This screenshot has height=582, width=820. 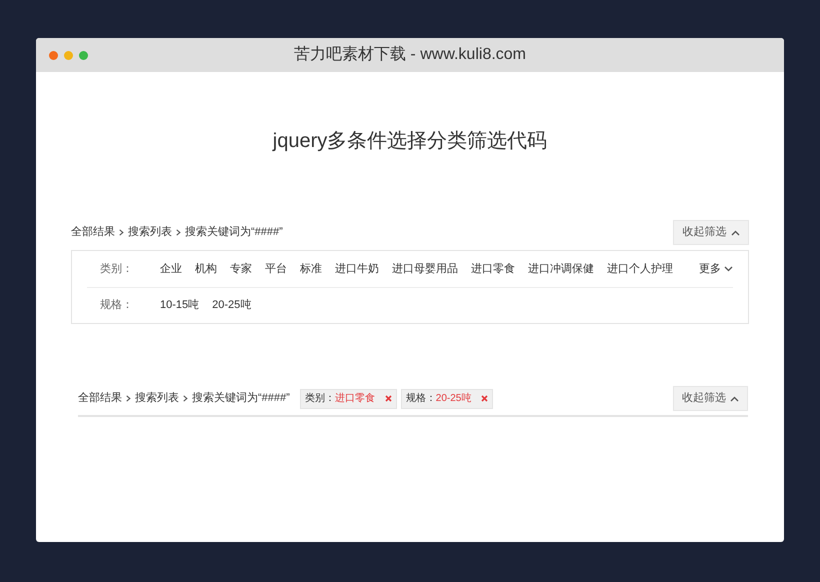 What do you see at coordinates (716, 269) in the screenshot?
I see `more-button: 更多` at bounding box center [716, 269].